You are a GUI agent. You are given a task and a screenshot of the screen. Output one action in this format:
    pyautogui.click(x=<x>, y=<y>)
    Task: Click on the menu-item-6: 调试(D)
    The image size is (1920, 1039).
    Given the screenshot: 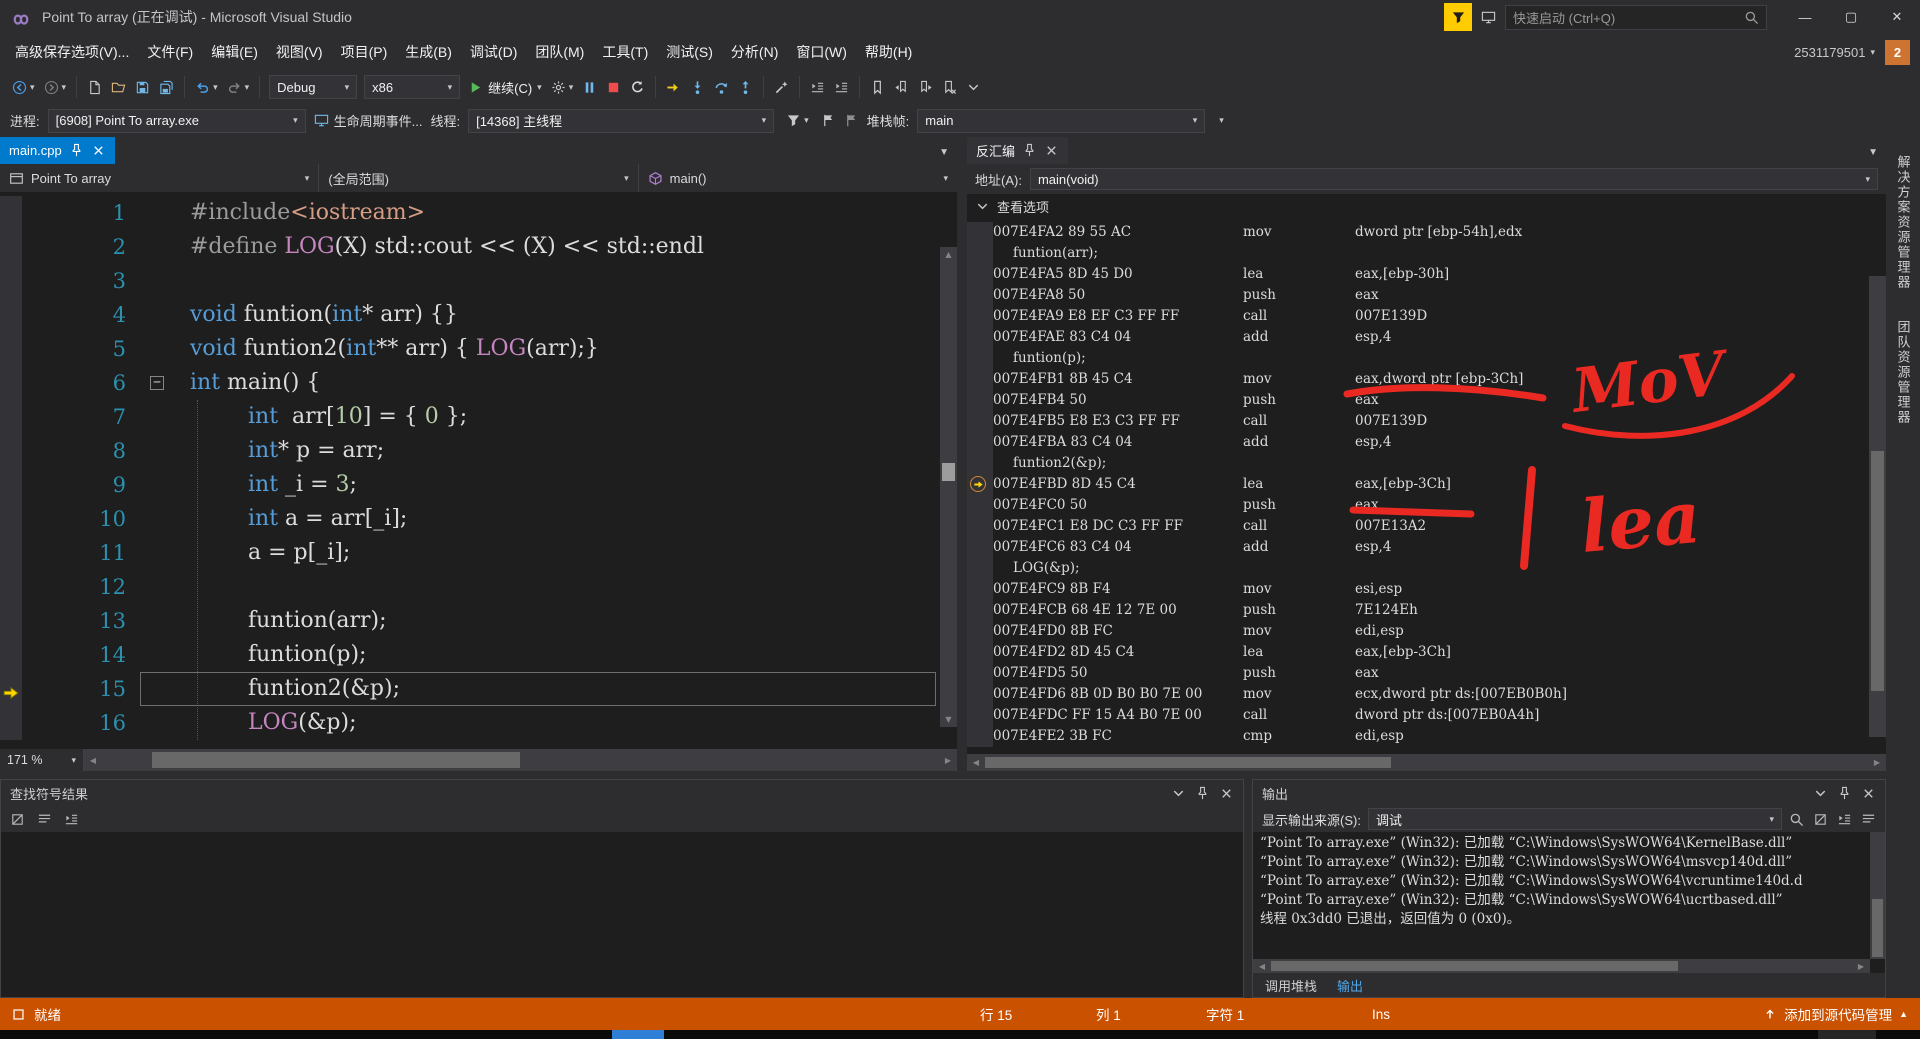 What is the action you would take?
    pyautogui.click(x=493, y=52)
    